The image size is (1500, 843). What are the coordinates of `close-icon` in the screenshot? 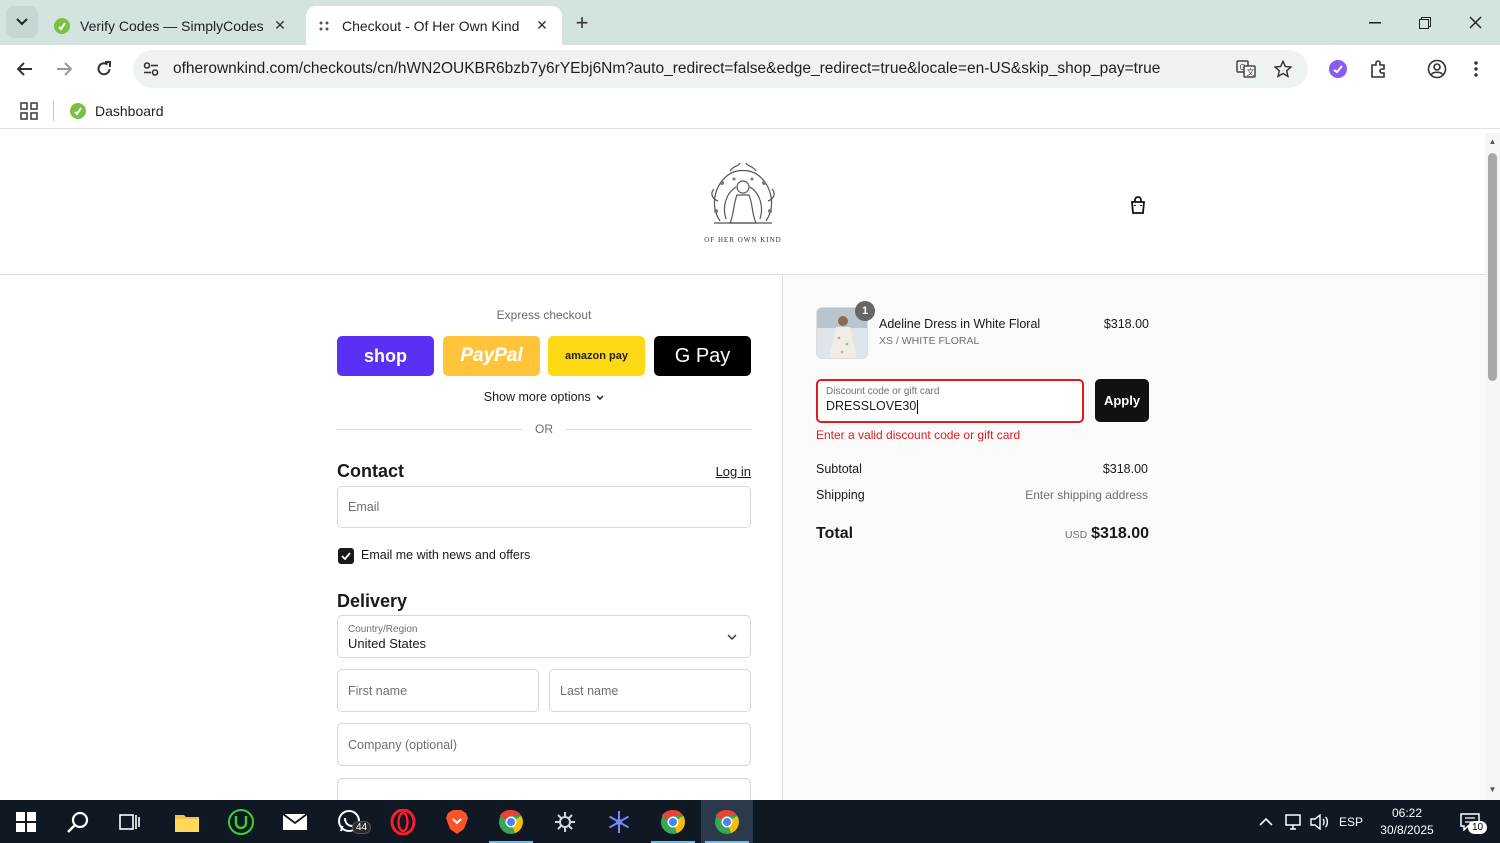 It's located at (1475, 22).